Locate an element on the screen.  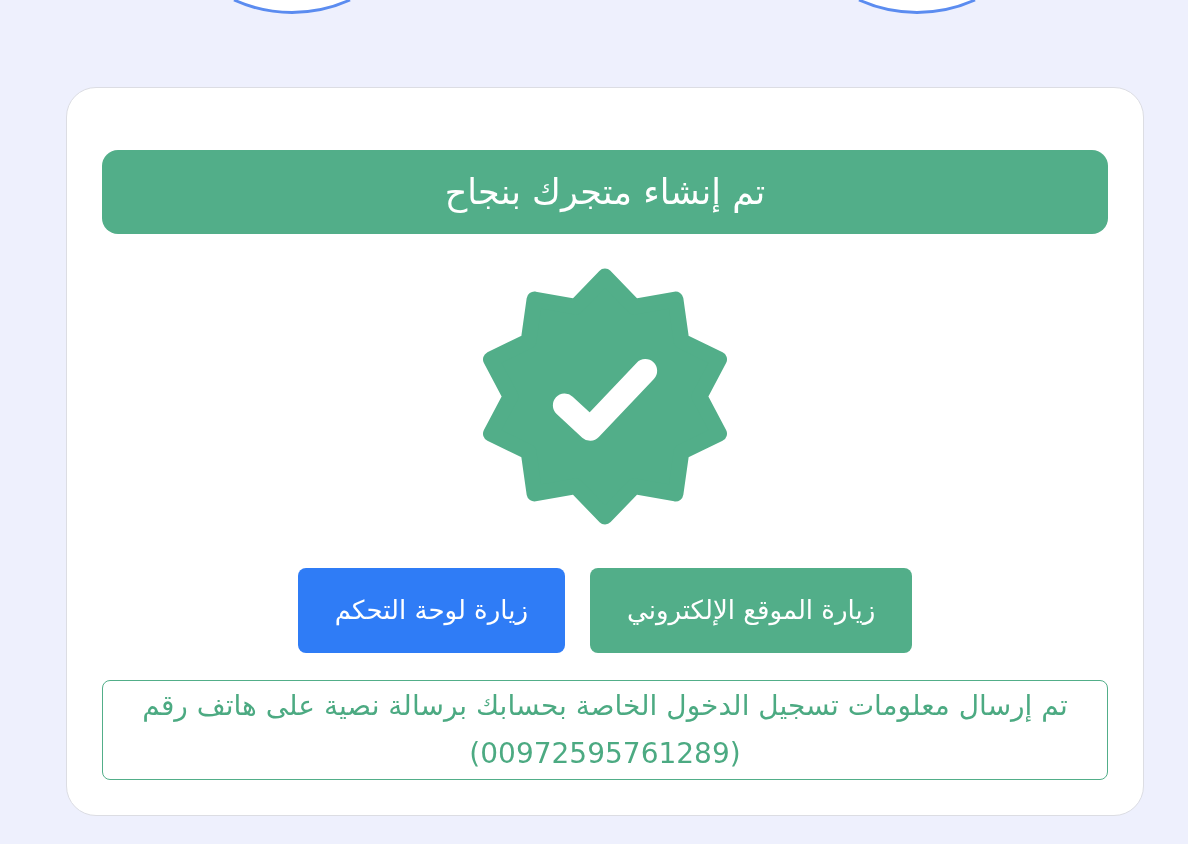
website-button: زيارة الموقع الإلكتروني is located at coordinates (751, 610).